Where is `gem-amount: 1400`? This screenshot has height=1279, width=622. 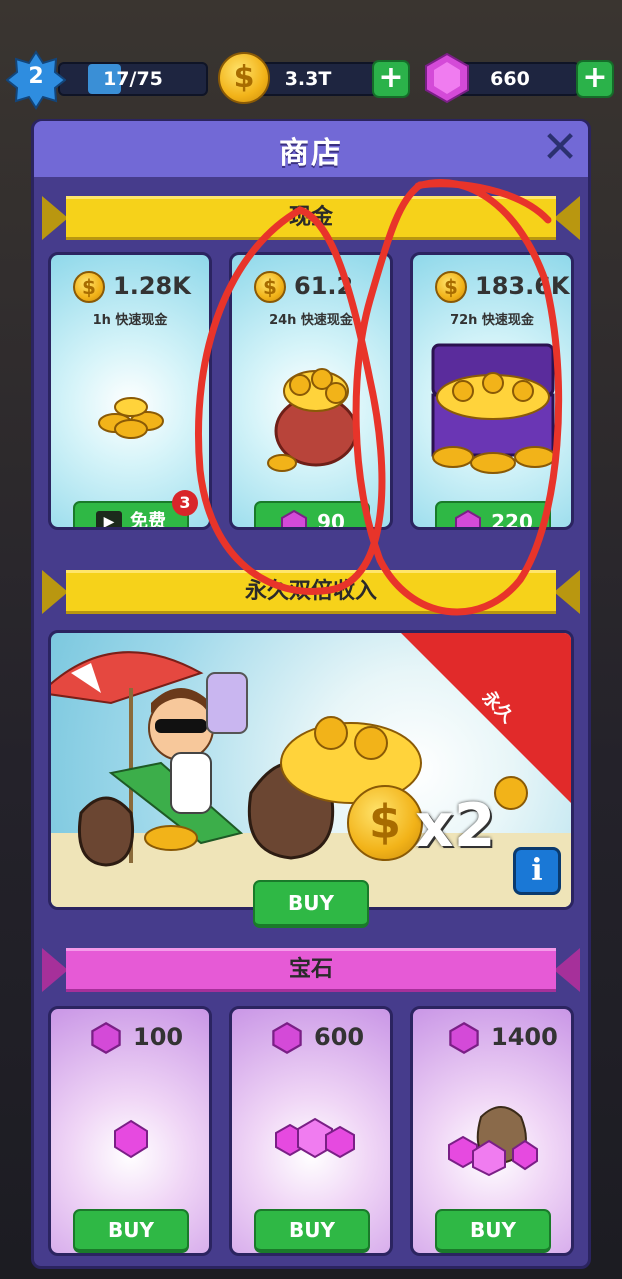
gem-amount: 1400 is located at coordinates (524, 1037).